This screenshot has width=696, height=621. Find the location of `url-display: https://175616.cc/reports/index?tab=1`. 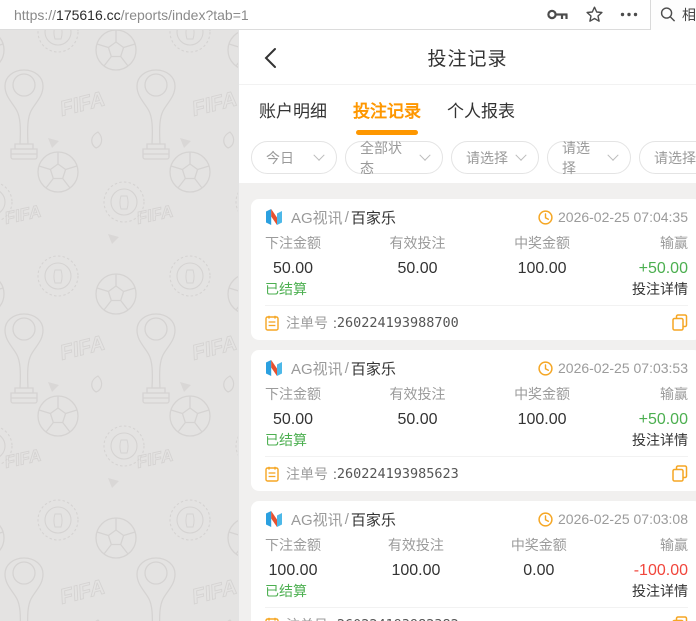

url-display: https://175616.cc/reports/index?tab=1 is located at coordinates (131, 15).